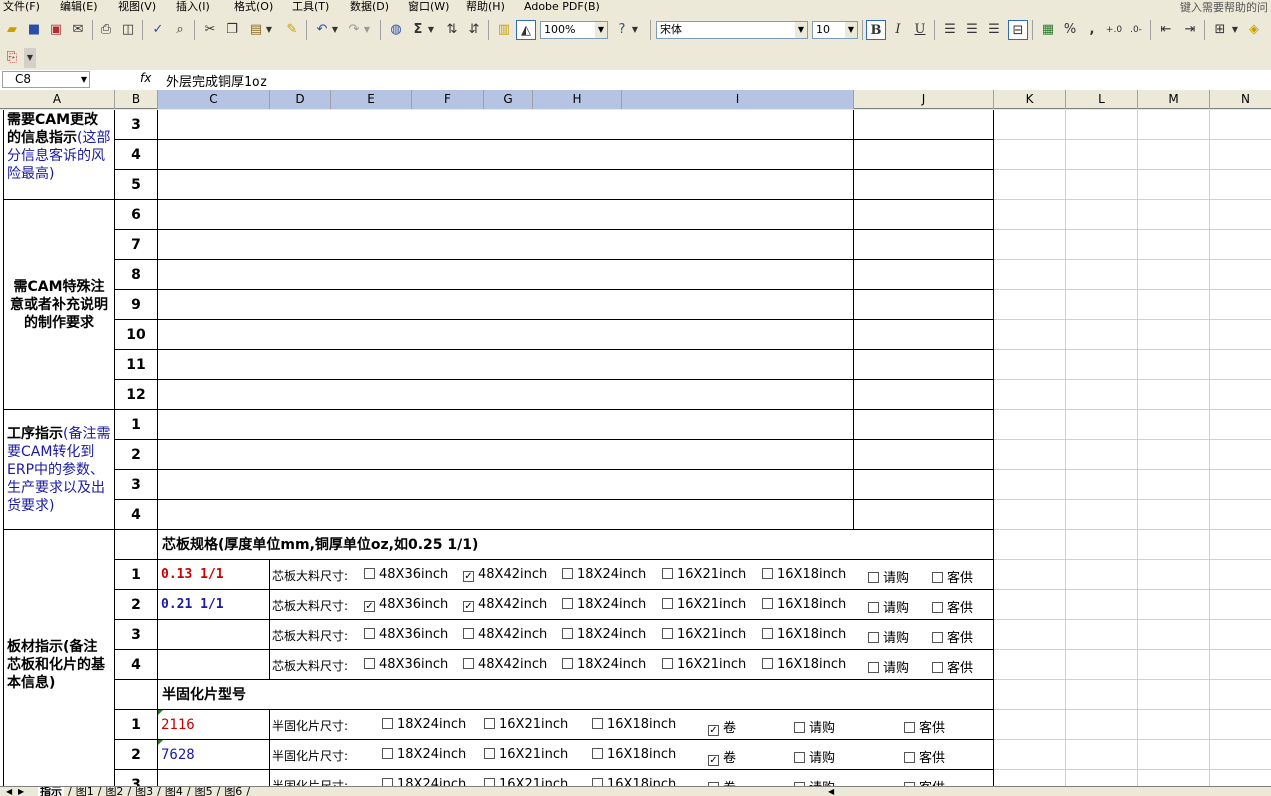 The image size is (1271, 796). Describe the element at coordinates (114, 791) in the screenshot. I see `sheet-tab: 图2` at that location.